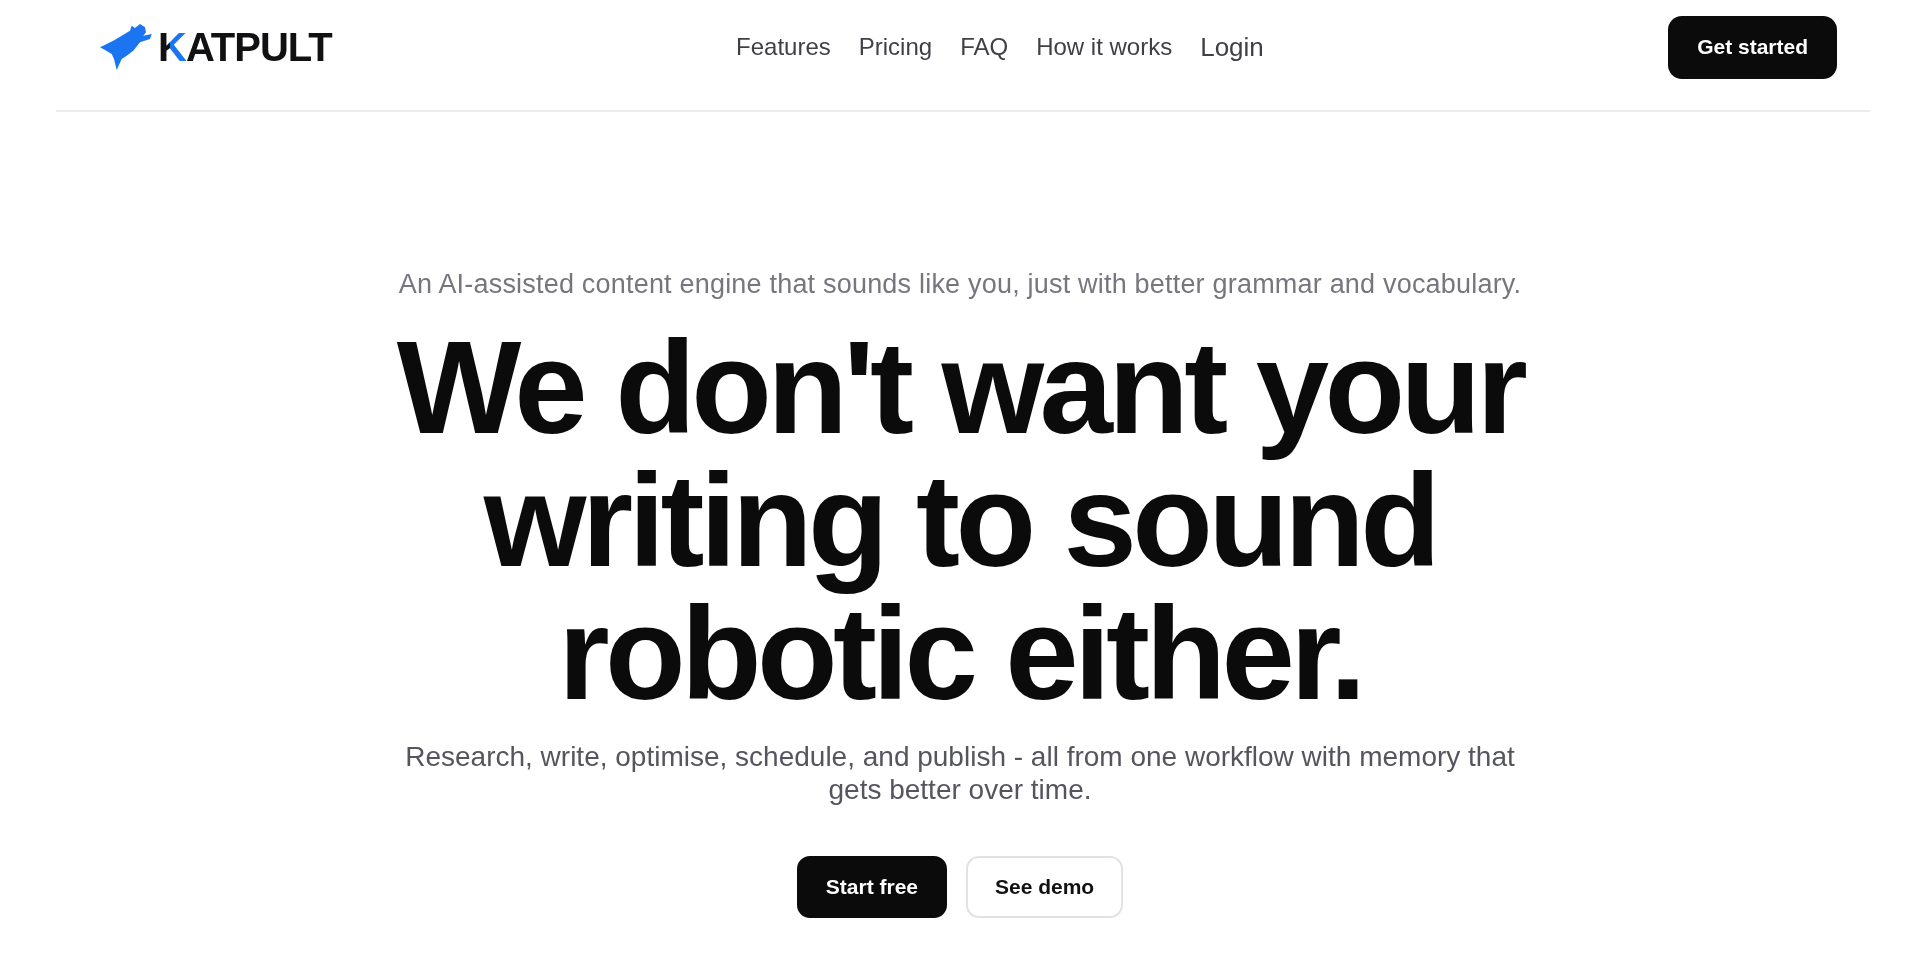  Describe the element at coordinates (1045, 887) in the screenshot. I see `see-demo-button: See demo` at that location.